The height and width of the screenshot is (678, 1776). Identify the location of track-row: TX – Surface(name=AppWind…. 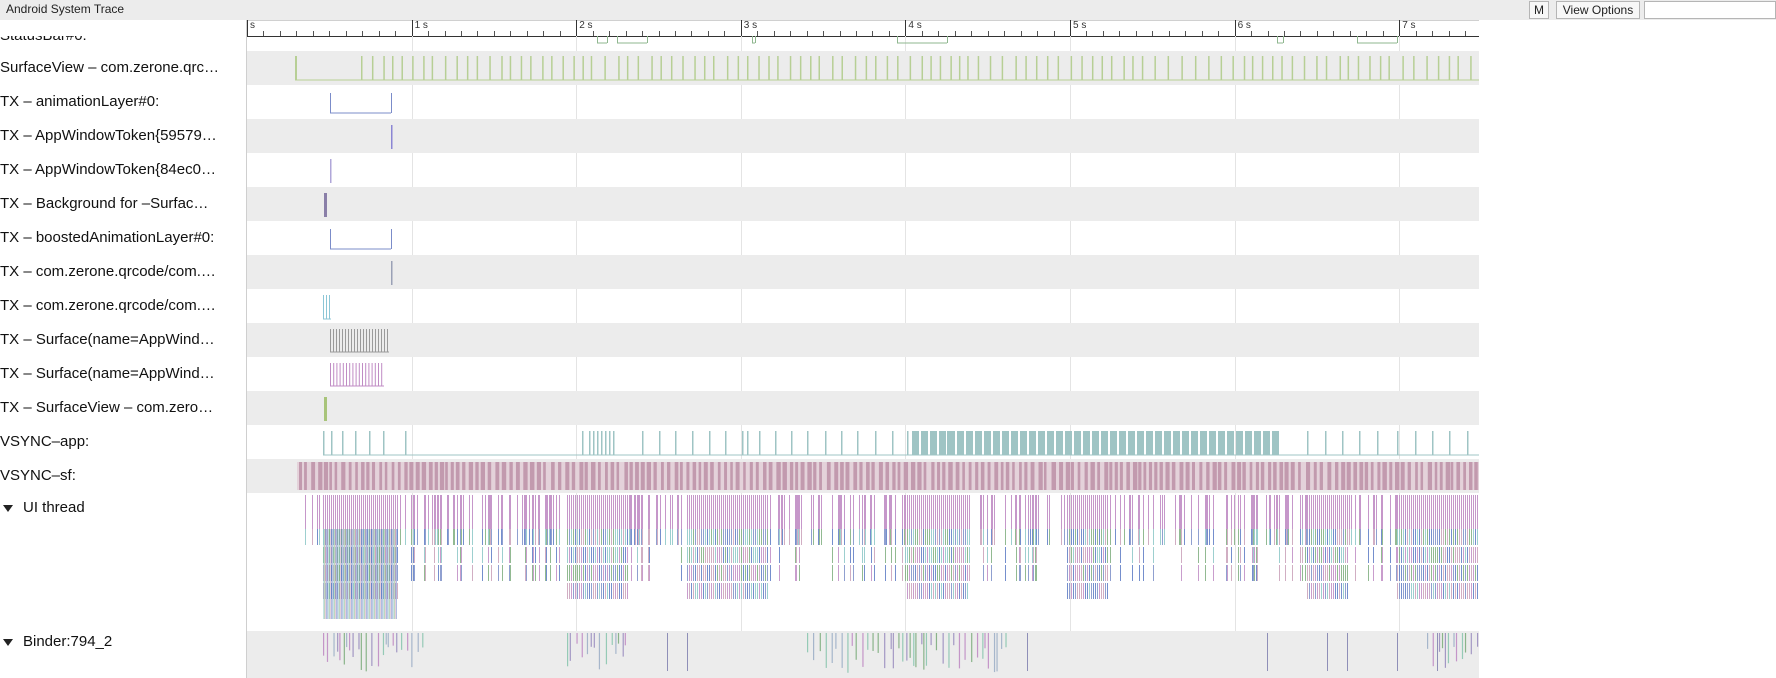
(739, 340).